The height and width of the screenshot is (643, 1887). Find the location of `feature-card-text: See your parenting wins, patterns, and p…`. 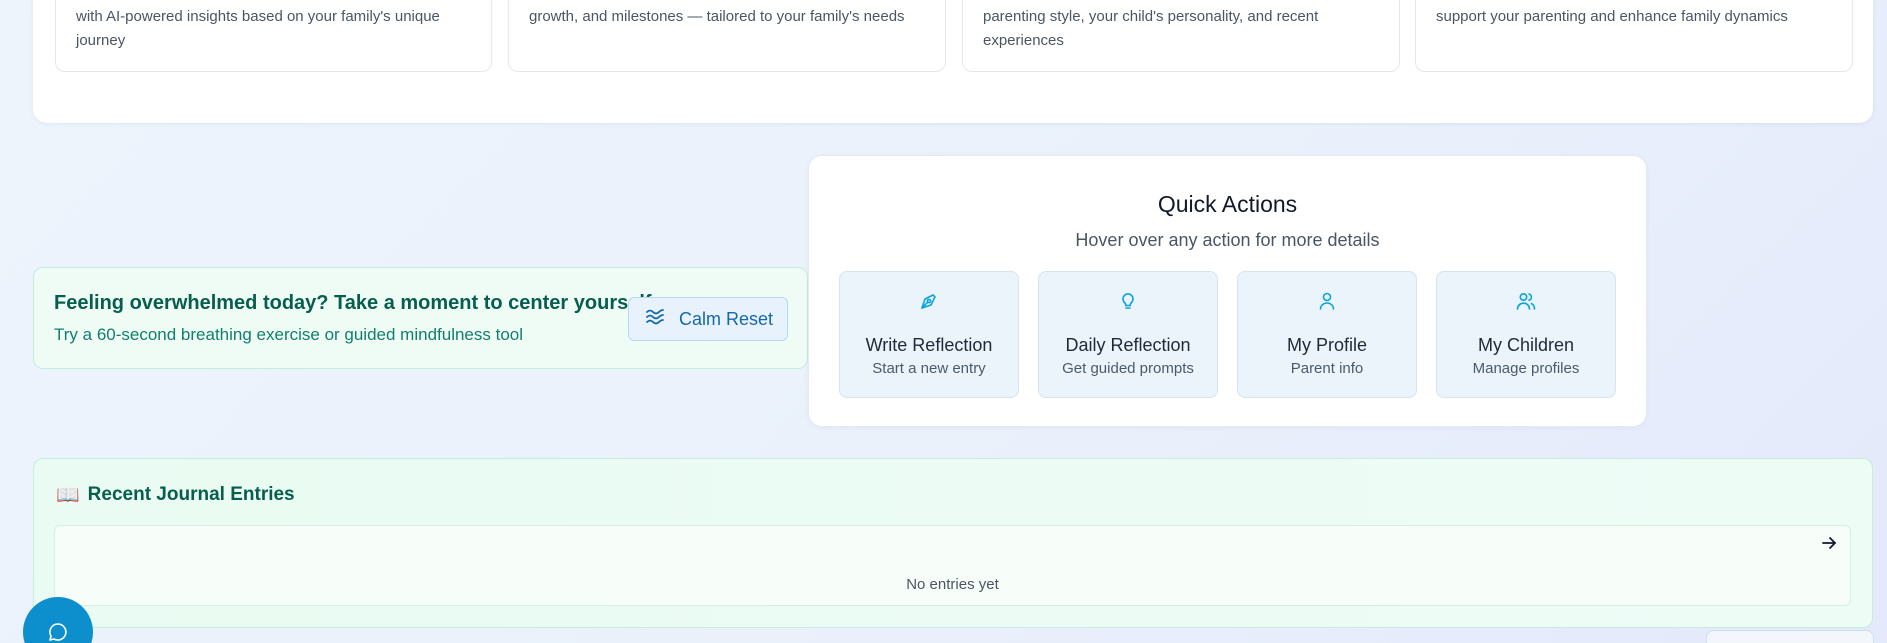

feature-card-text: See your parenting wins, patterns, and p… is located at coordinates (268, 24).